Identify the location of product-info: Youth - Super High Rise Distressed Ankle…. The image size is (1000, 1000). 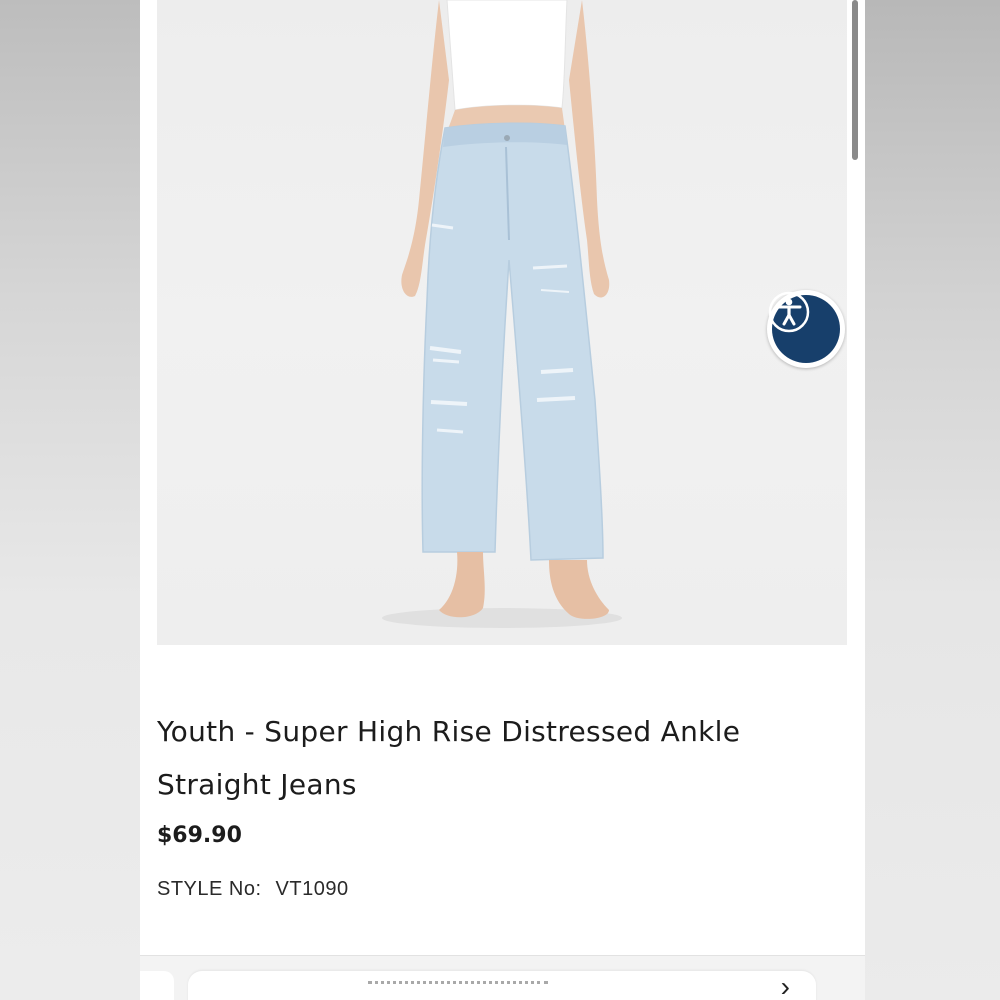
(497, 803).